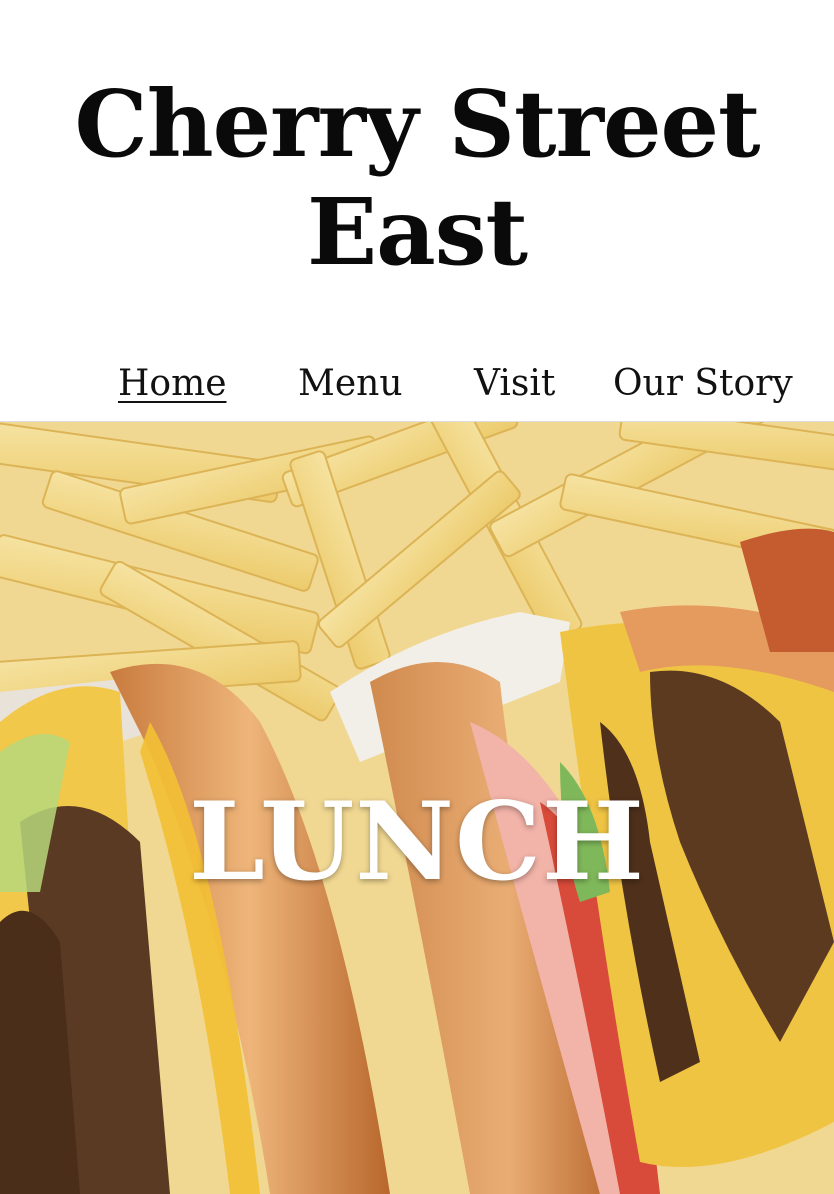 This screenshot has width=834, height=1194. Describe the element at coordinates (350, 384) in the screenshot. I see `nav-item-menu: Menu` at that location.